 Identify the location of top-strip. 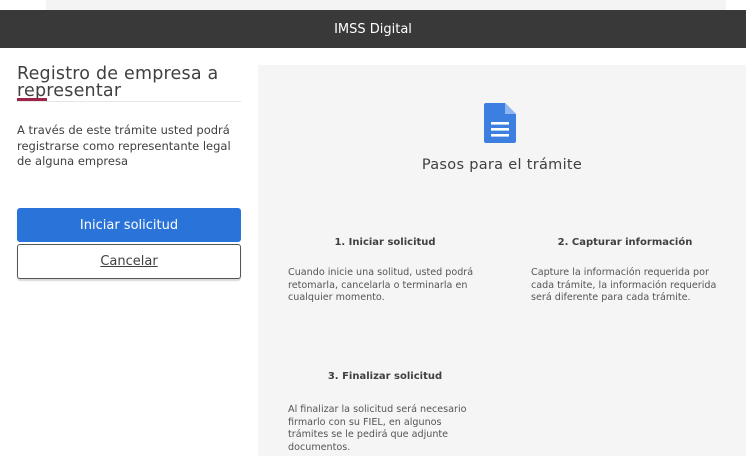
(373, 5).